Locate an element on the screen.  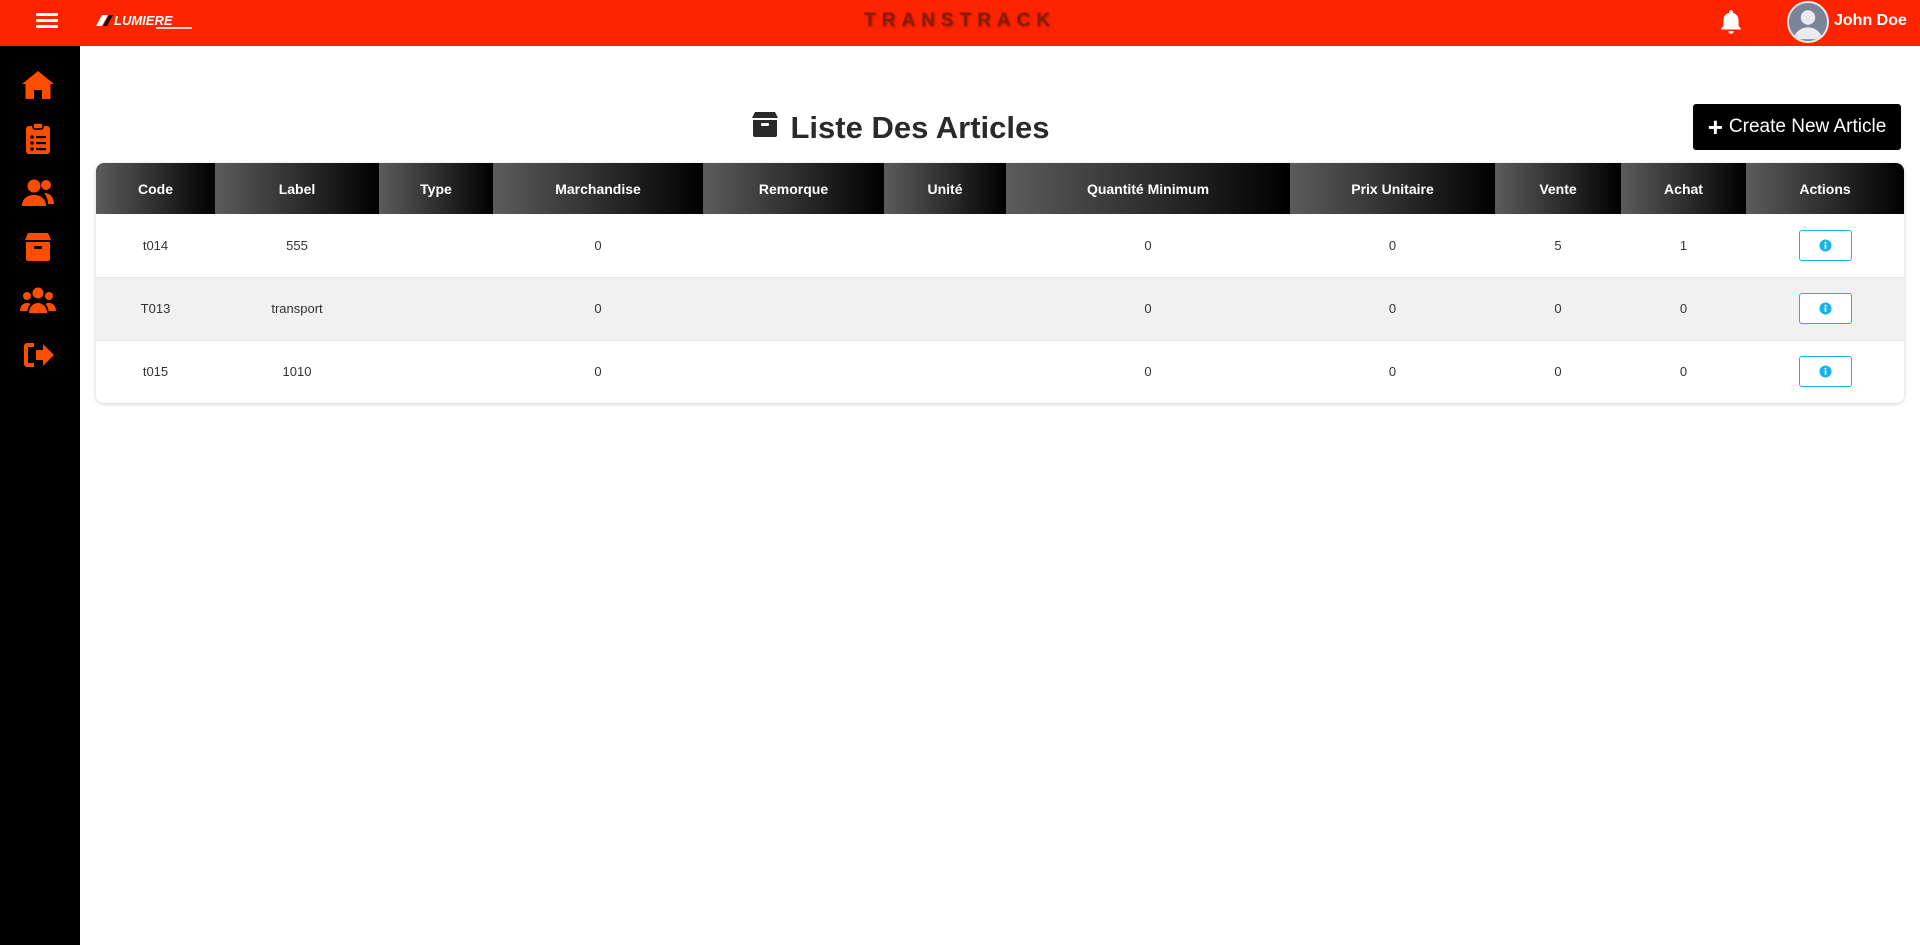
sign-out-icon is located at coordinates (38, 355).